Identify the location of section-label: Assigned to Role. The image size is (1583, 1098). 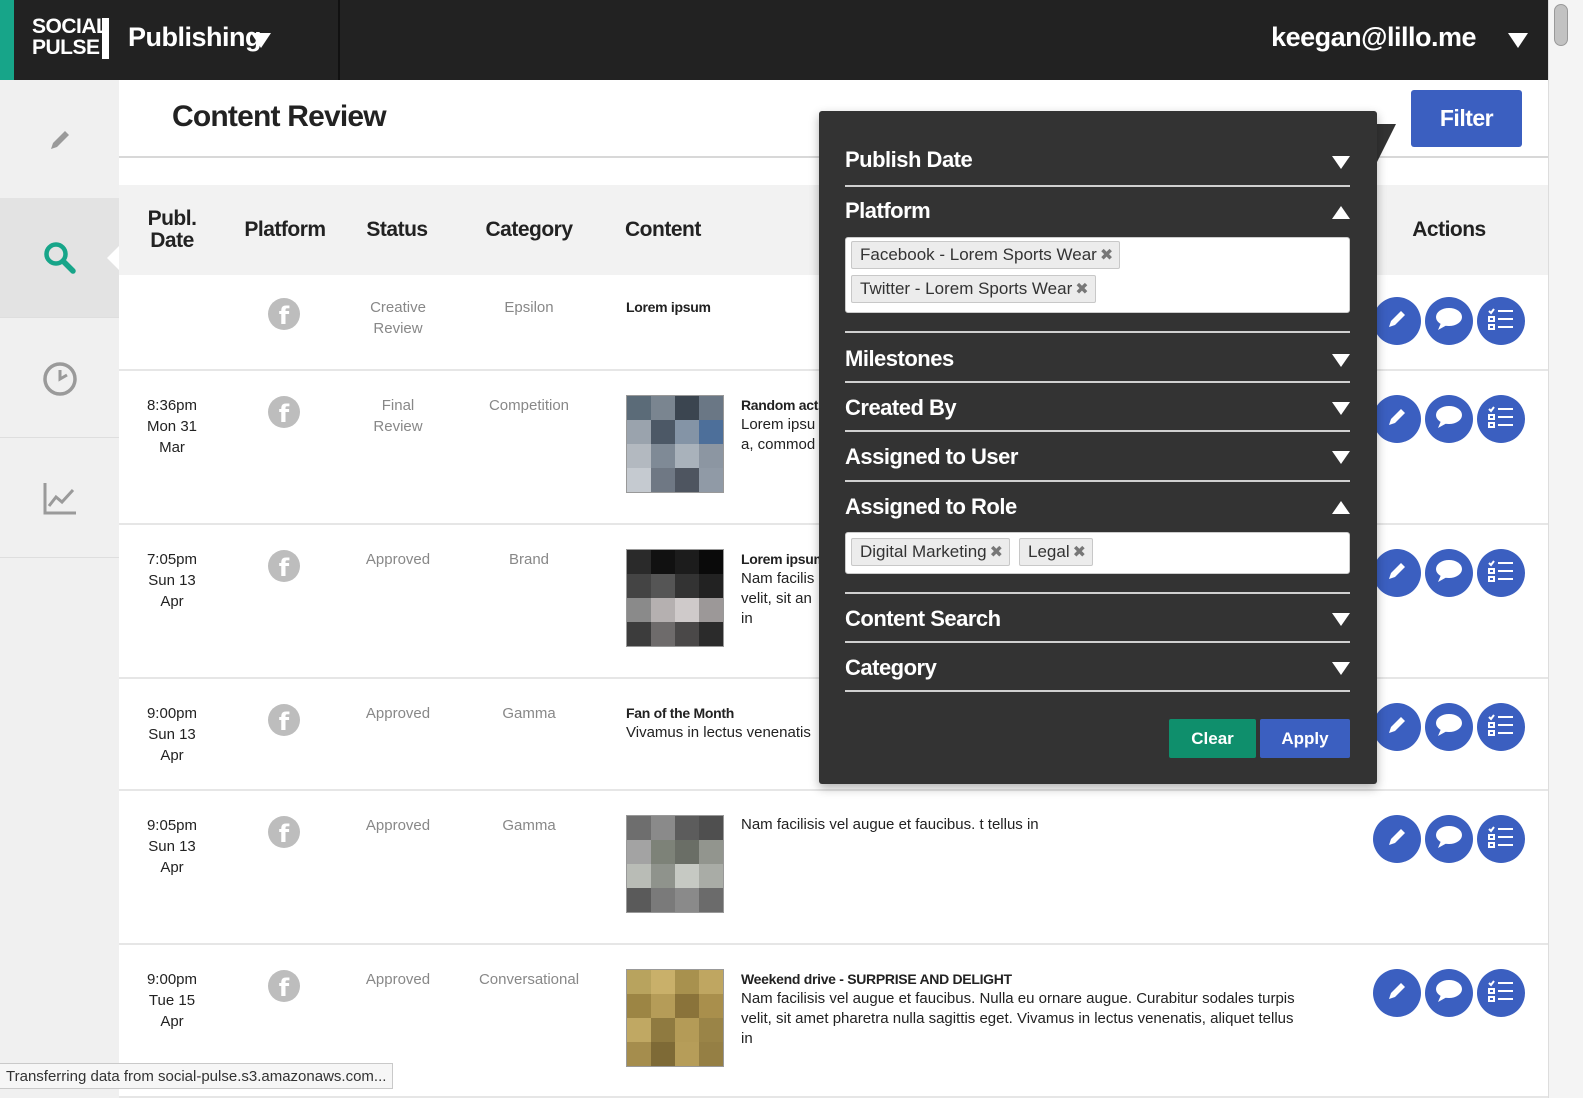
(931, 506).